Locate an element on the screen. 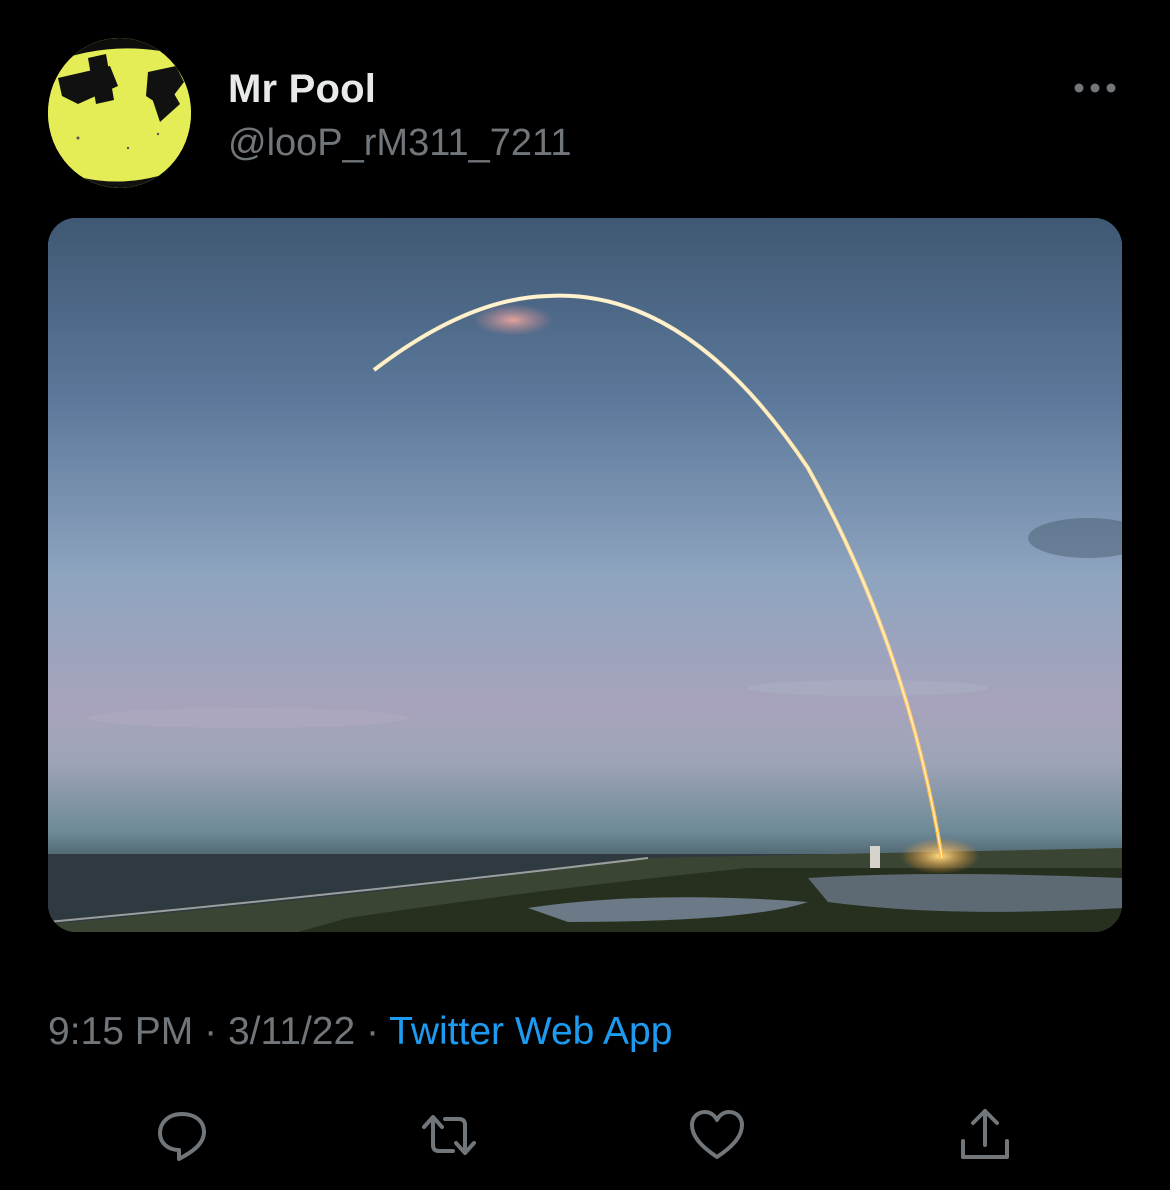 The height and width of the screenshot is (1190, 1170). like-button is located at coordinates (717, 1135).